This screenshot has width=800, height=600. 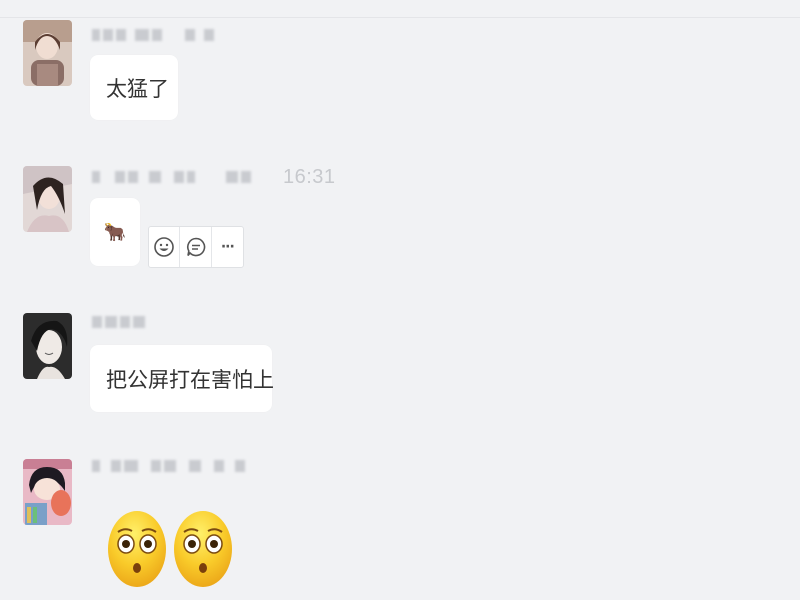 I want to click on ox-emoji-icon: 🐂, so click(x=115, y=232).